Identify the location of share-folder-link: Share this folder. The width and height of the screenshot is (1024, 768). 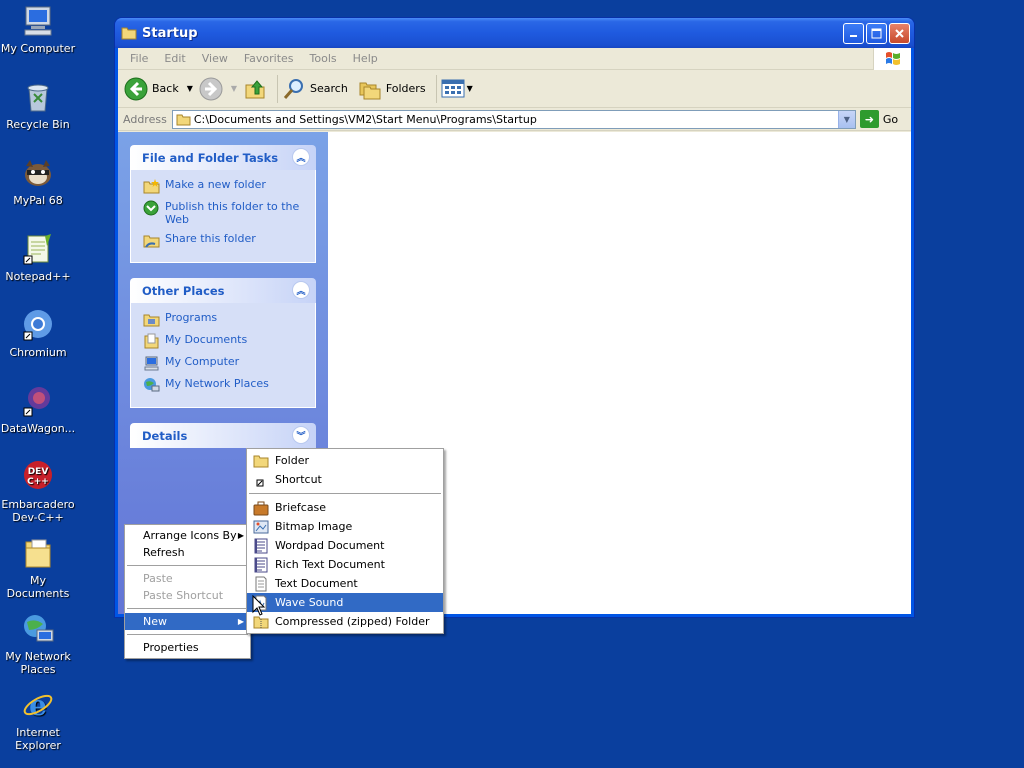
(226, 240).